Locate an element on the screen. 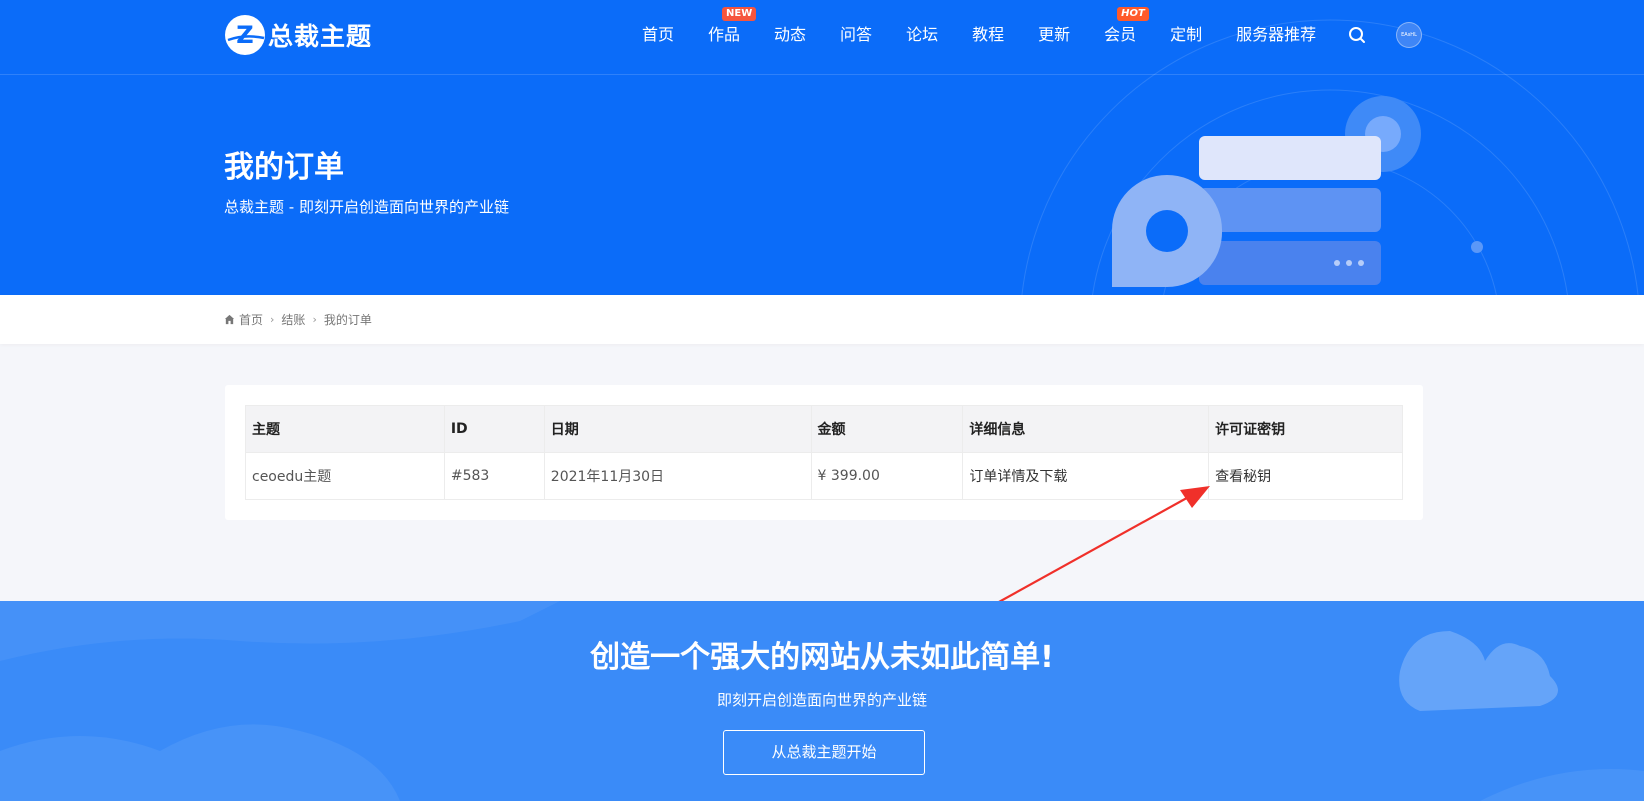 The width and height of the screenshot is (1644, 801). cell-amount: ¥ 399.00 is located at coordinates (887, 476).